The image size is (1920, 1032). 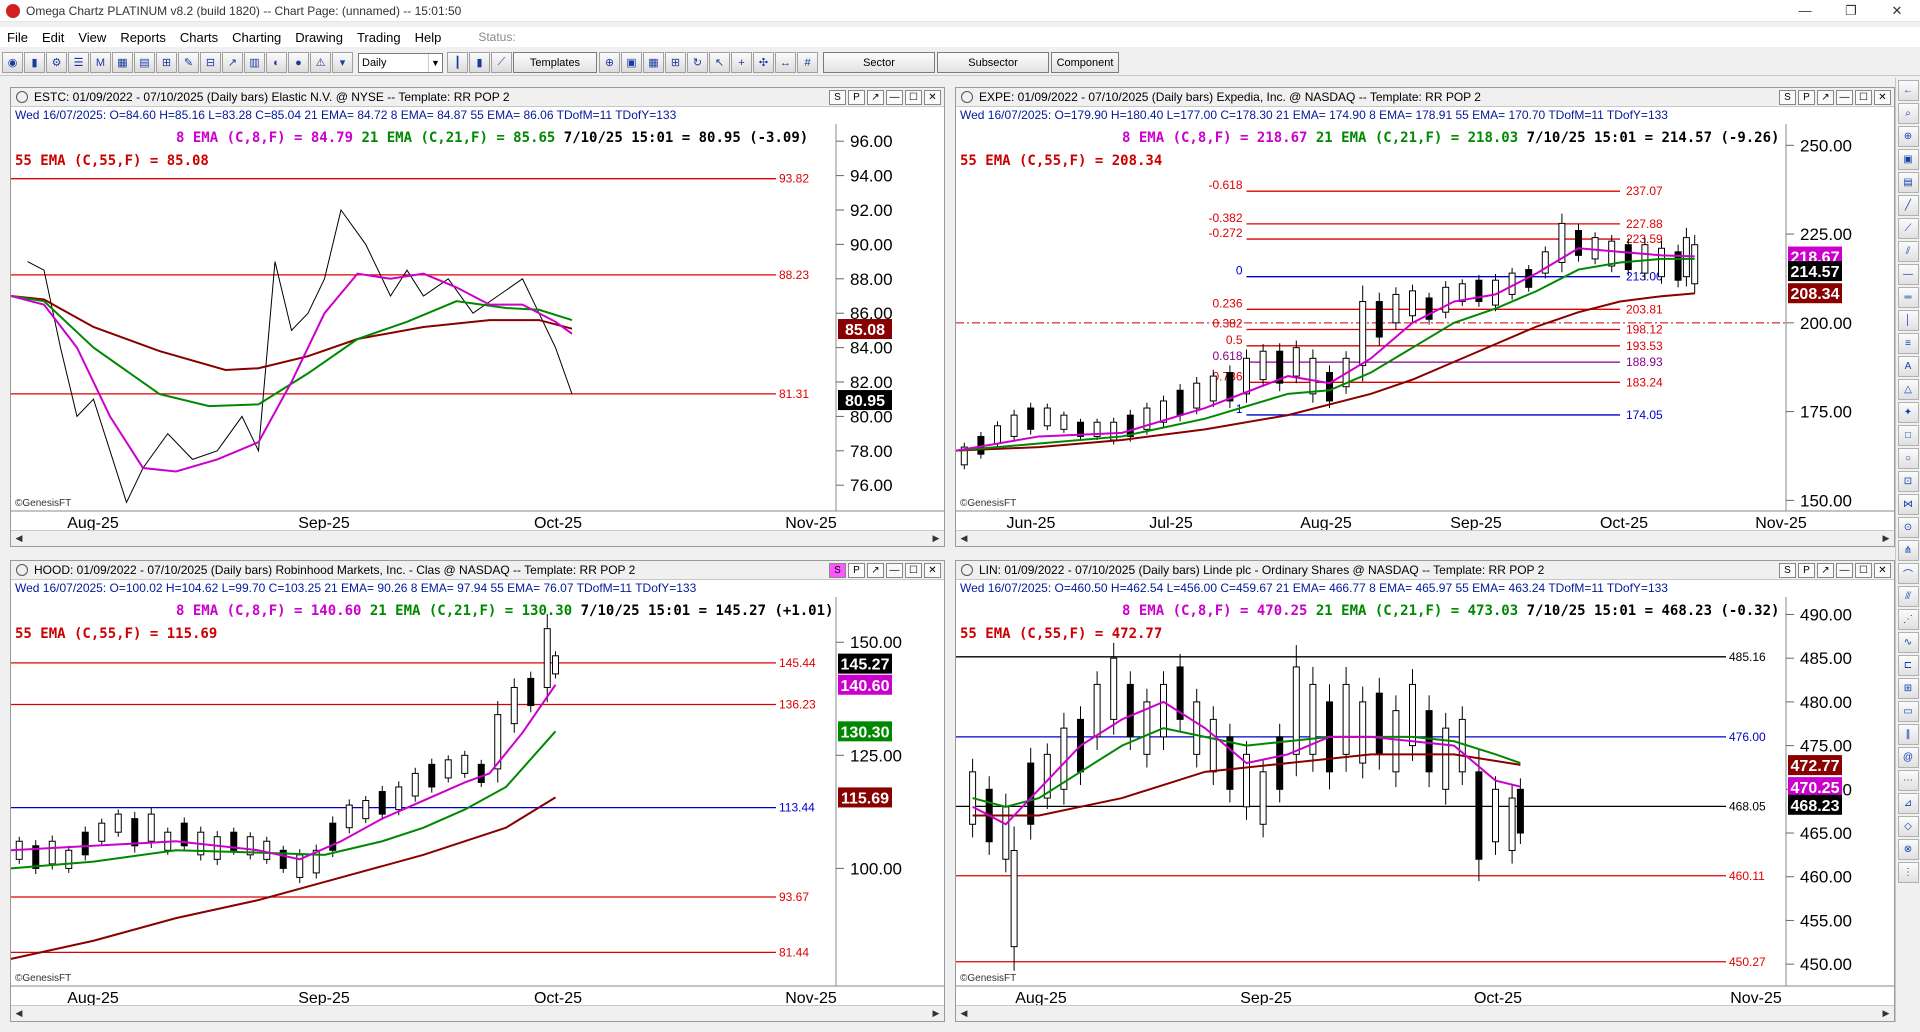 I want to click on ray-icon: ⟋, so click(x=1908, y=228).